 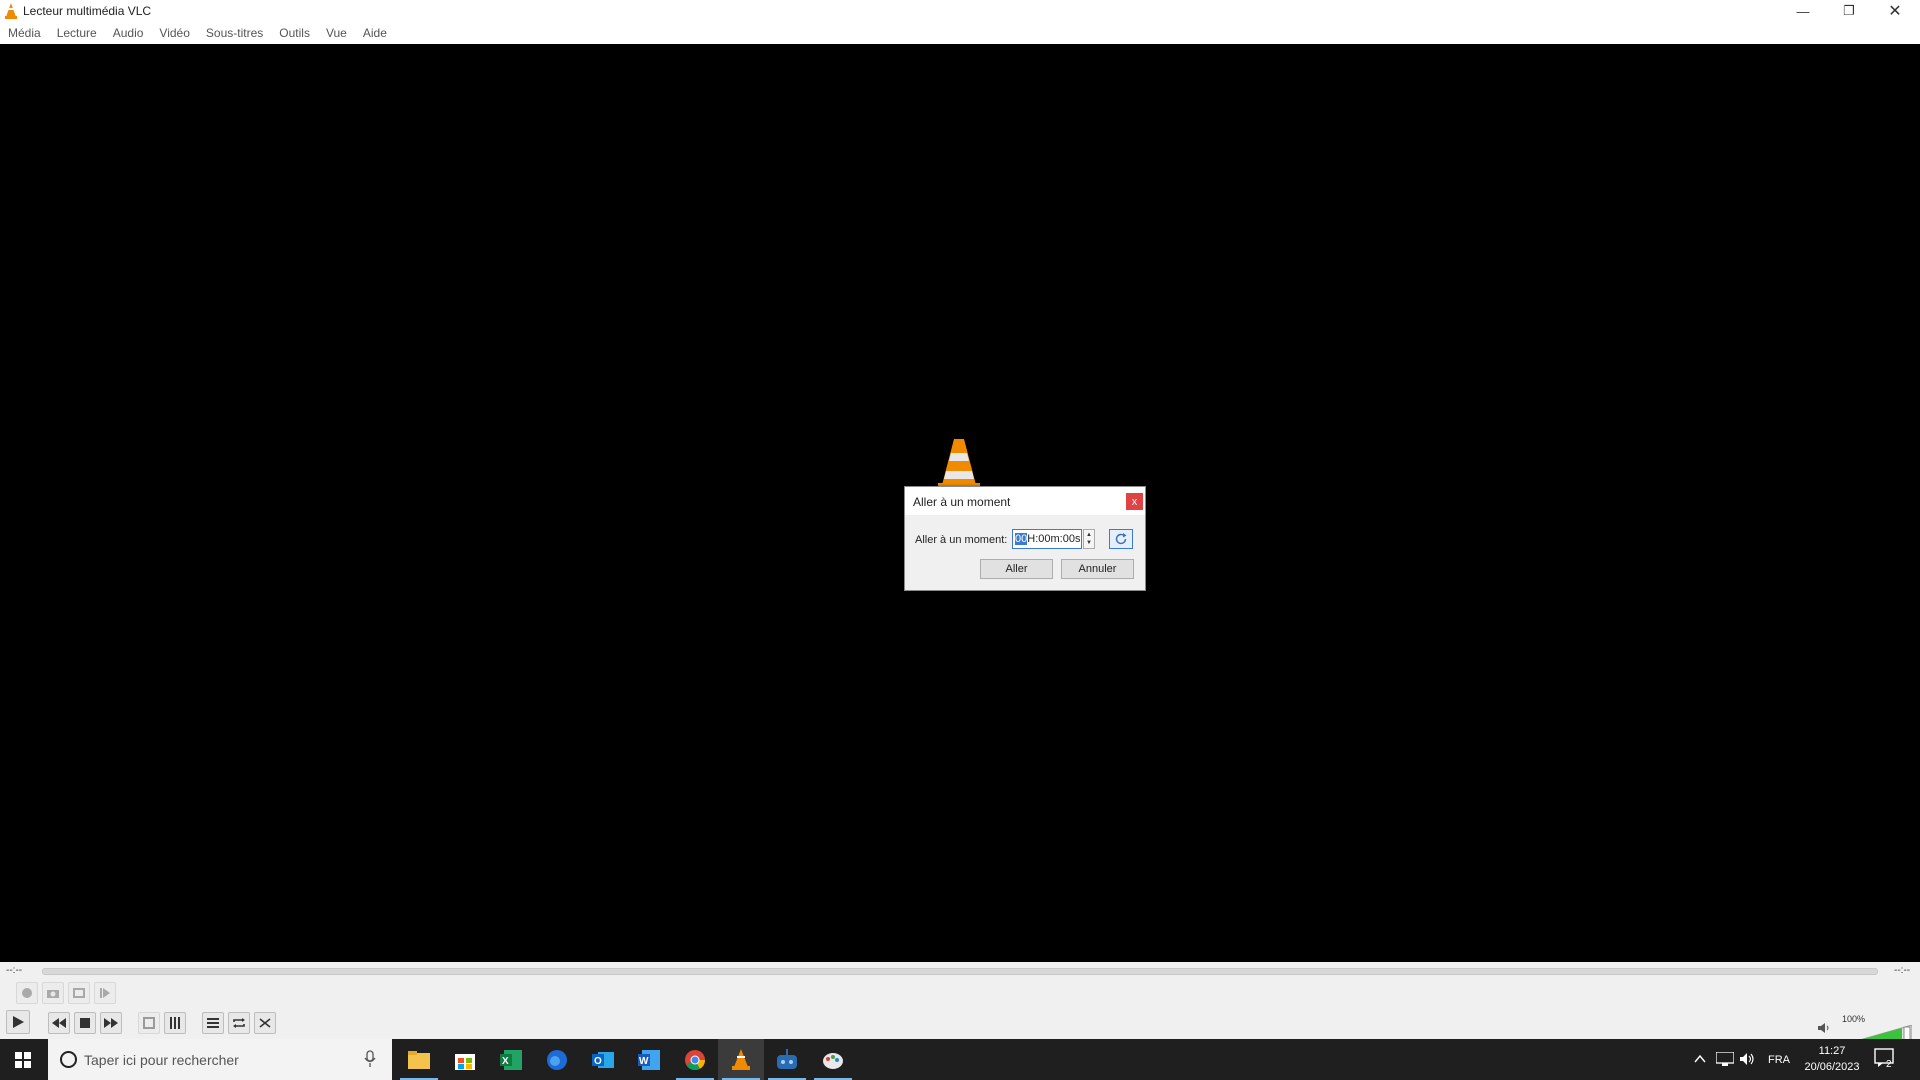 I want to click on taskbar-file-explorer, so click(x=419, y=1059).